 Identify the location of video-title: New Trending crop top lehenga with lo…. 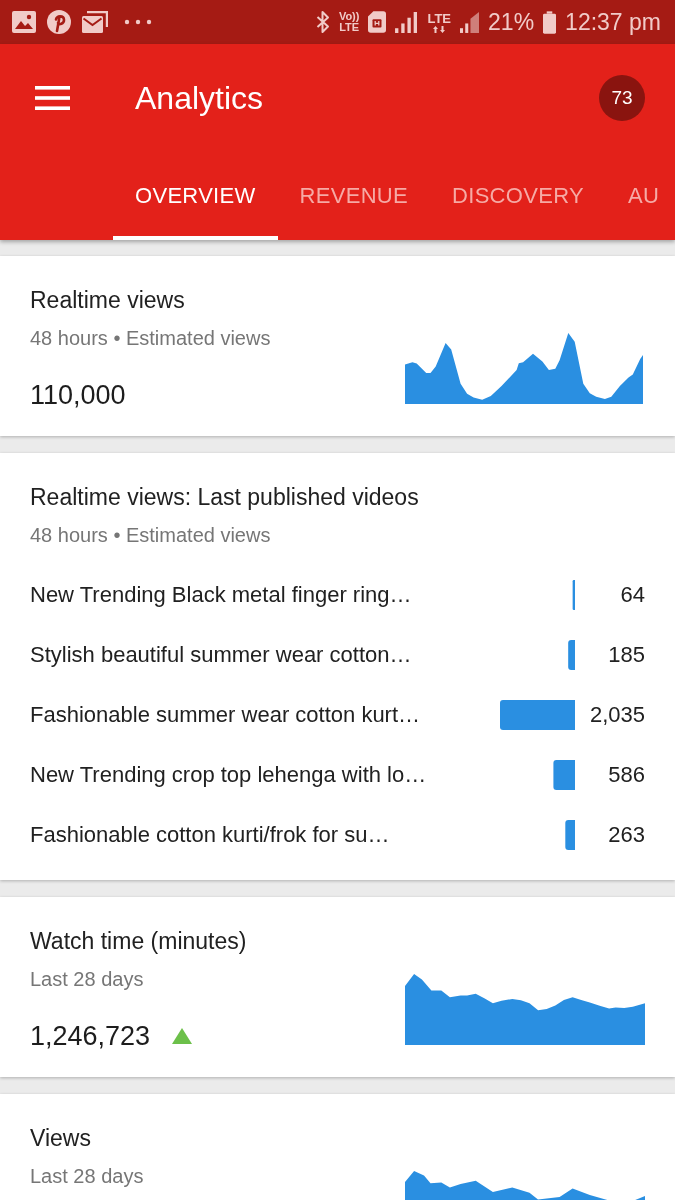
(228, 775).